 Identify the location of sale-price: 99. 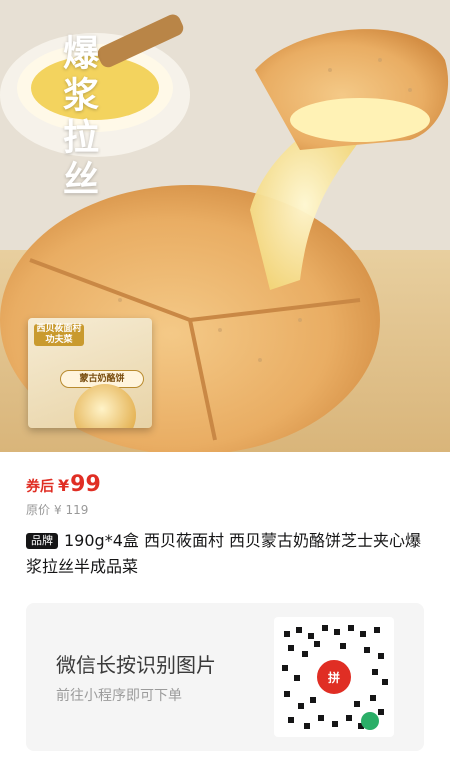
(85, 484).